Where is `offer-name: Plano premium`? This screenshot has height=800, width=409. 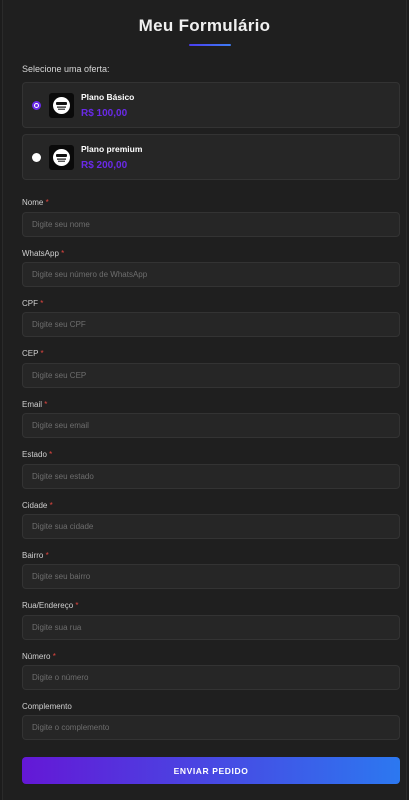 offer-name: Plano premium is located at coordinates (112, 149).